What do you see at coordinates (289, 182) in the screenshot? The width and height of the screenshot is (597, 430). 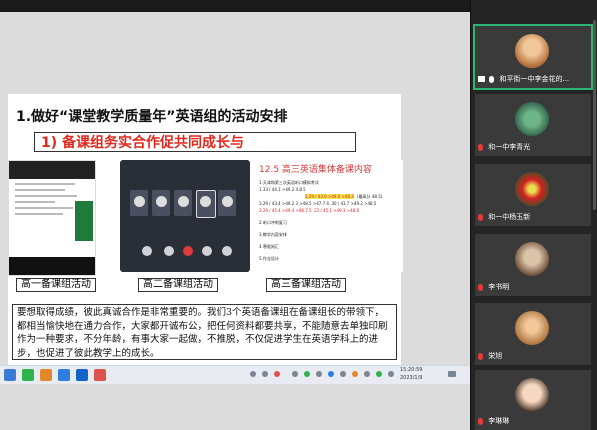 I see `grade3-row: 1.天津和第三次英语听口模拟考试` at bounding box center [289, 182].